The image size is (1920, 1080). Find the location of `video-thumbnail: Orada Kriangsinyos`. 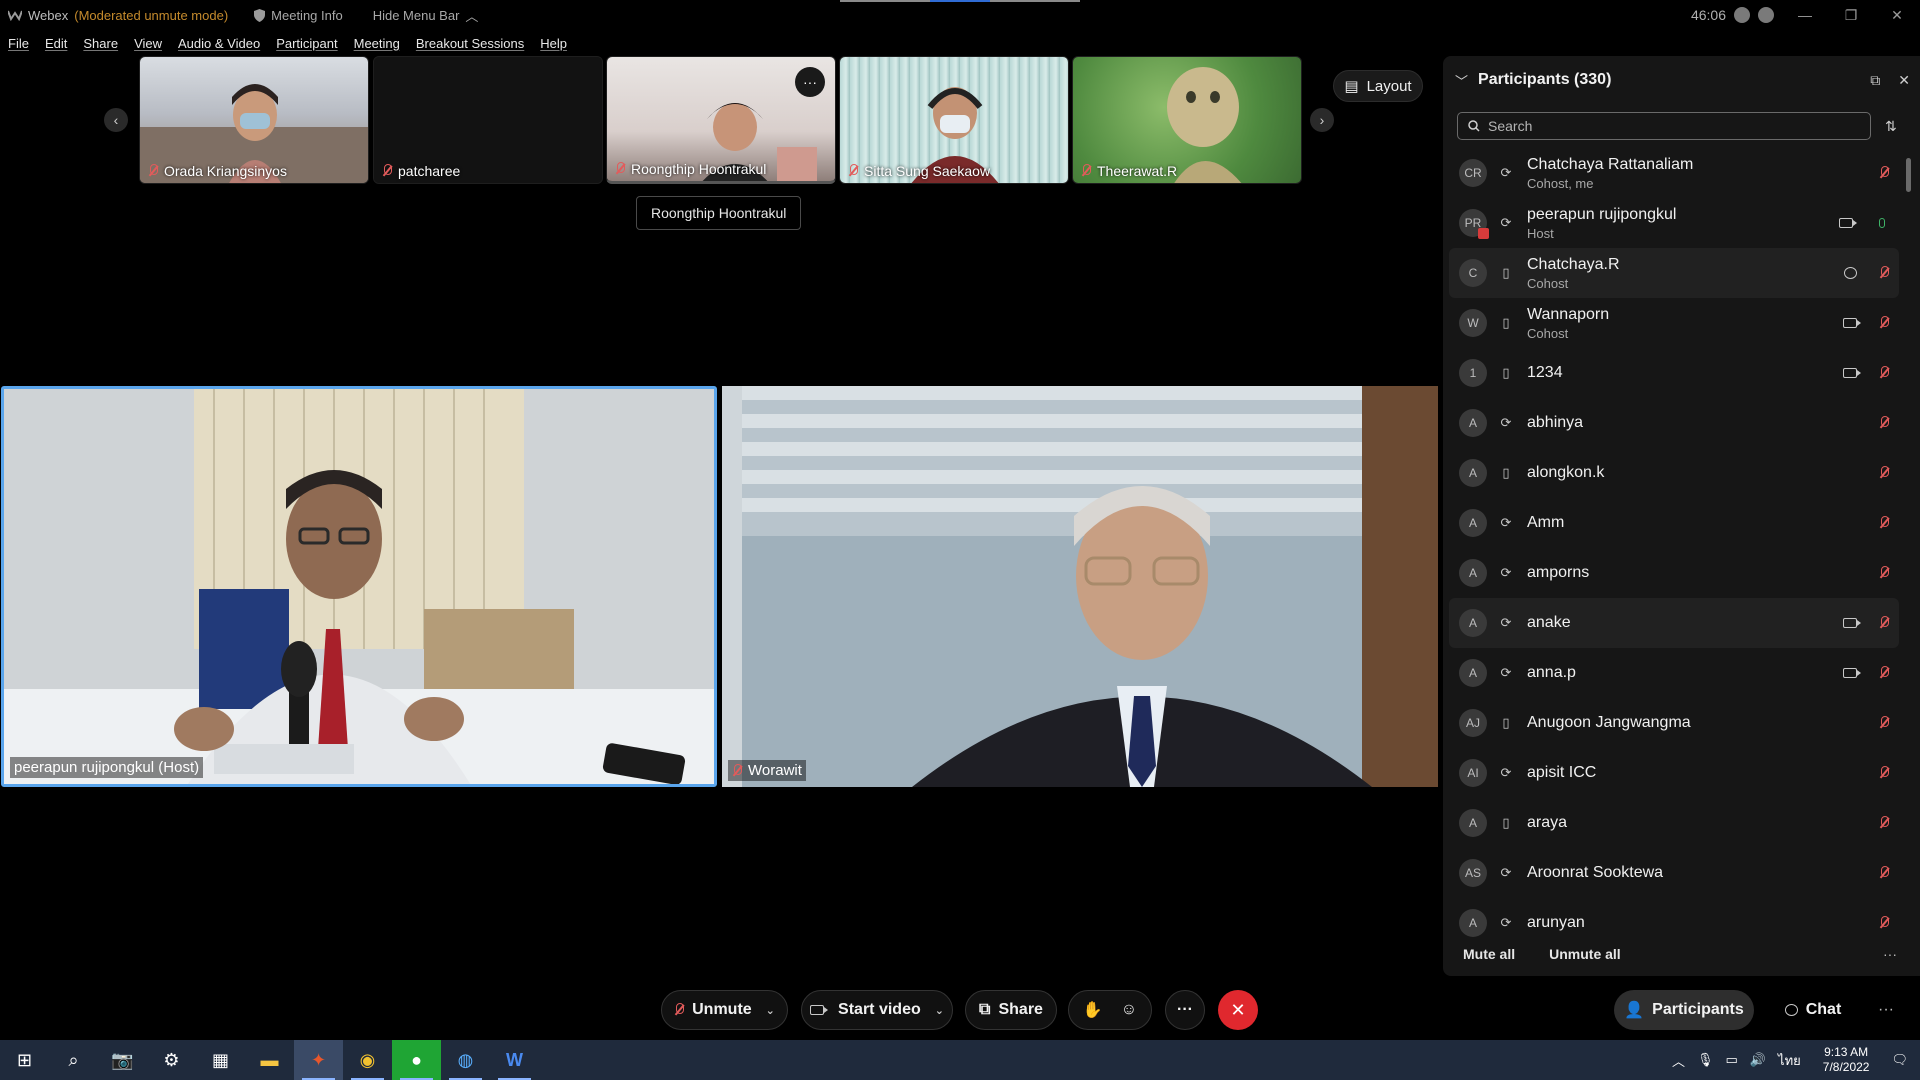

video-thumbnail: Orada Kriangsinyos is located at coordinates (254, 120).